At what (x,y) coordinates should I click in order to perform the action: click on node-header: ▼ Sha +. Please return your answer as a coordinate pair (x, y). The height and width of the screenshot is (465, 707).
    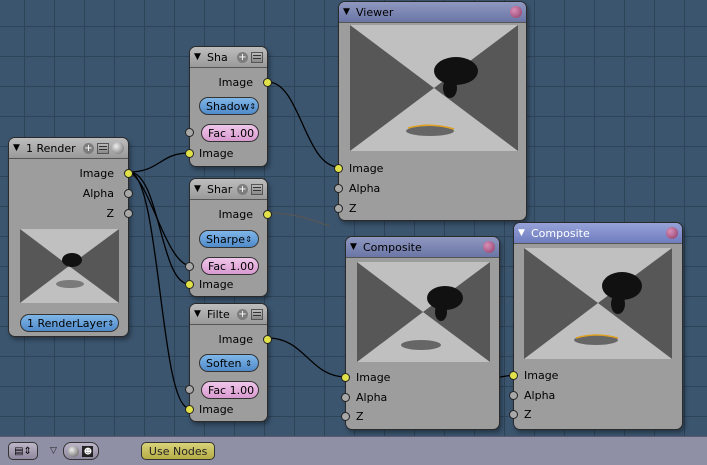
    Looking at the image, I should click on (228, 57).